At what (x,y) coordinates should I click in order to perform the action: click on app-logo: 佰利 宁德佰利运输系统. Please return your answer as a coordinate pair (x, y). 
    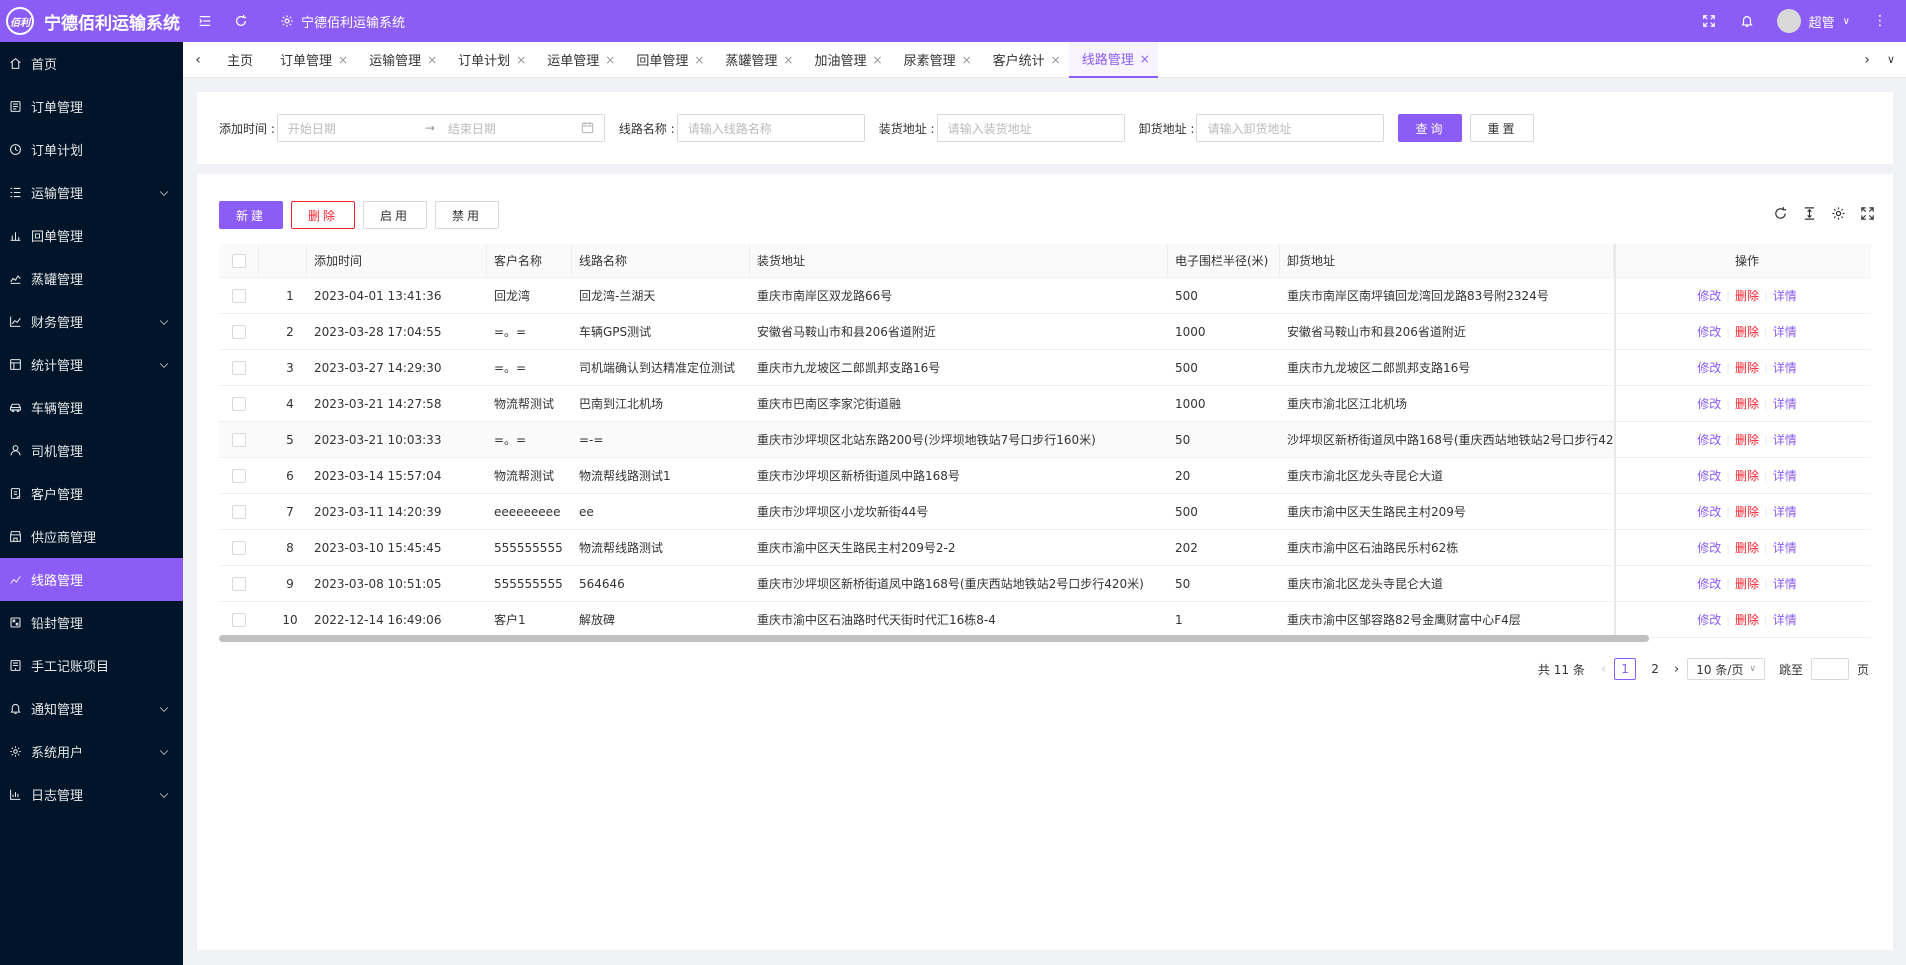
    Looking at the image, I should click on (91, 21).